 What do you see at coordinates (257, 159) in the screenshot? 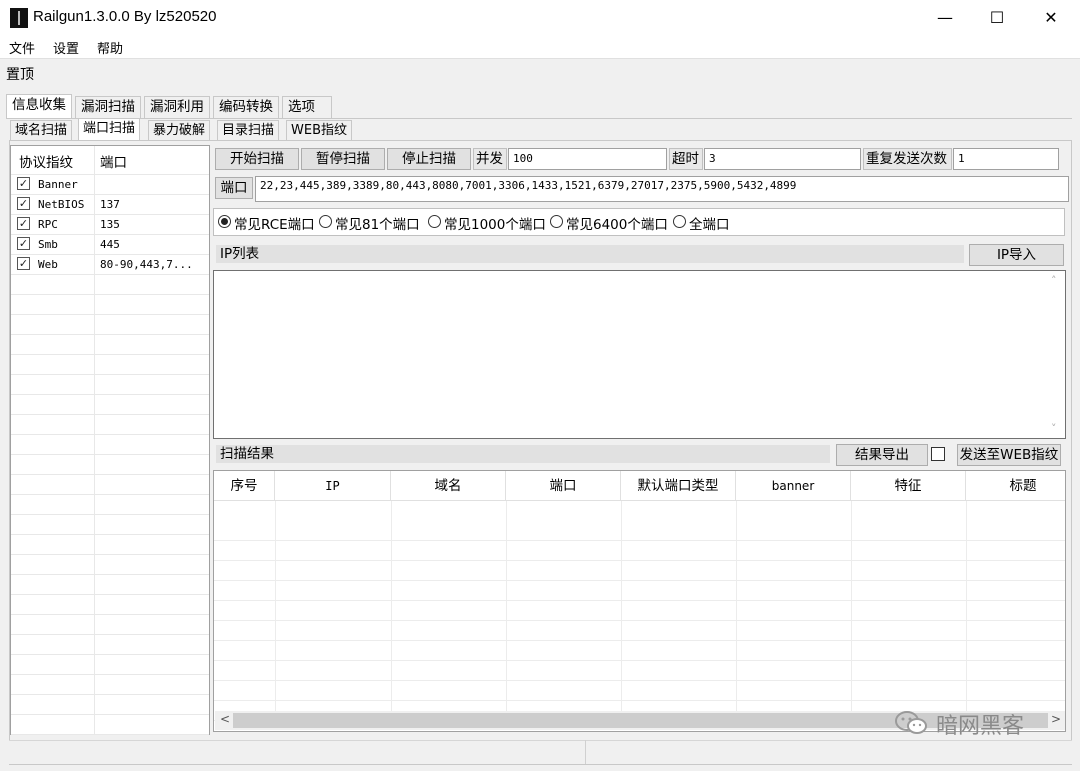
I see `start-scan-button: 开始扫描` at bounding box center [257, 159].